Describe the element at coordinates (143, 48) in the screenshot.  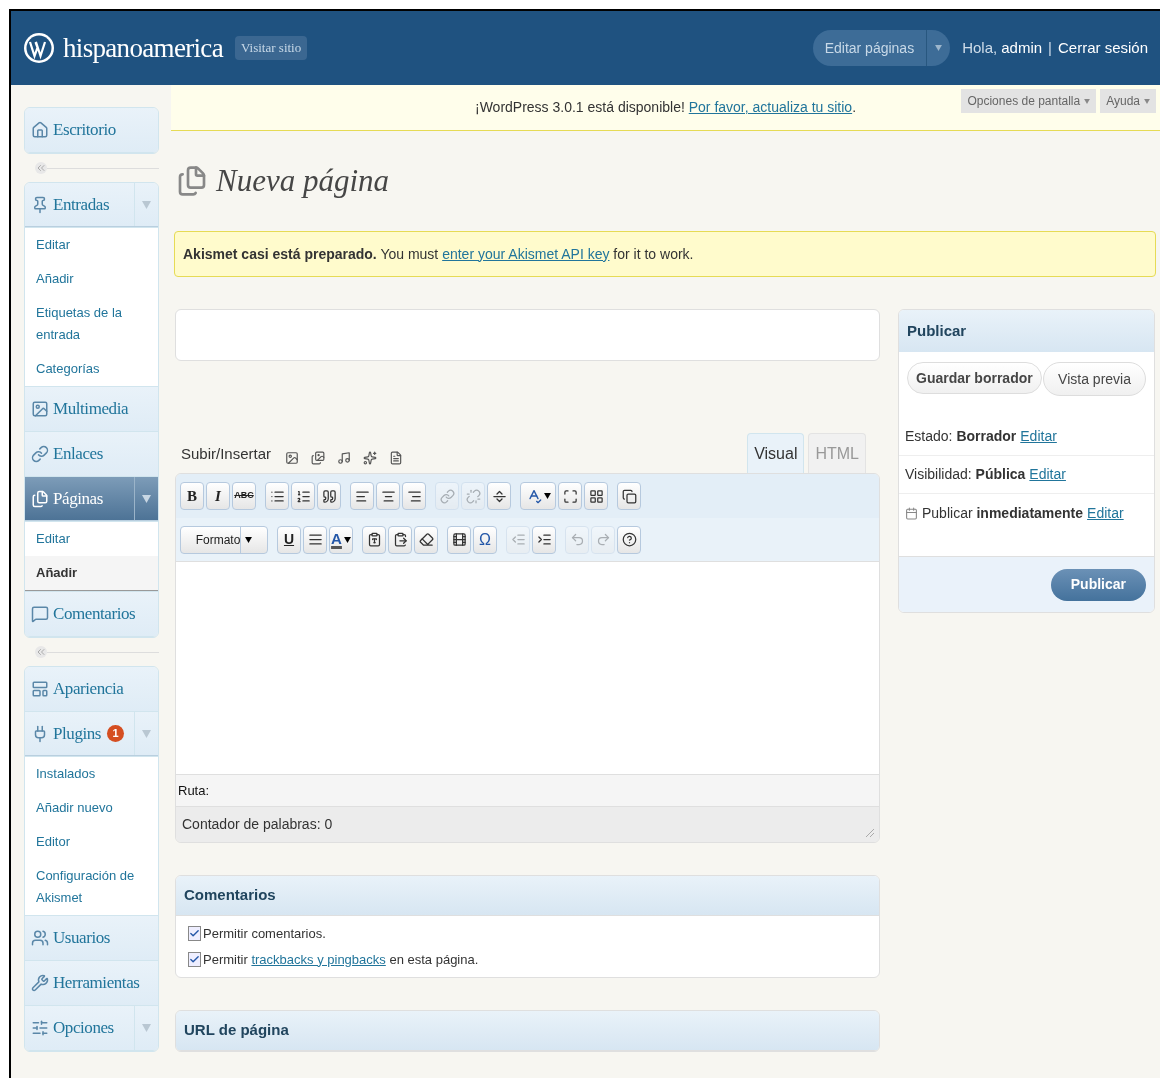
I see `site-name: hispanoamerica` at that location.